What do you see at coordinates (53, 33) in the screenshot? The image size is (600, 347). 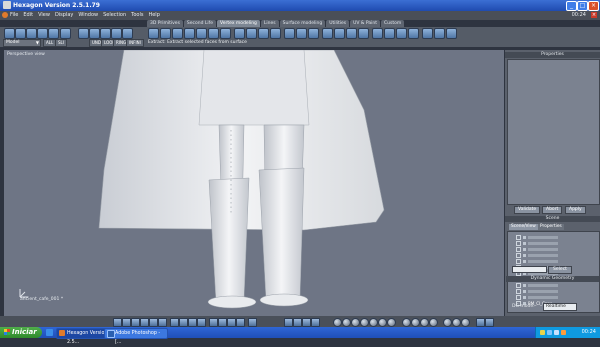 I see `sphere-icon` at bounding box center [53, 33].